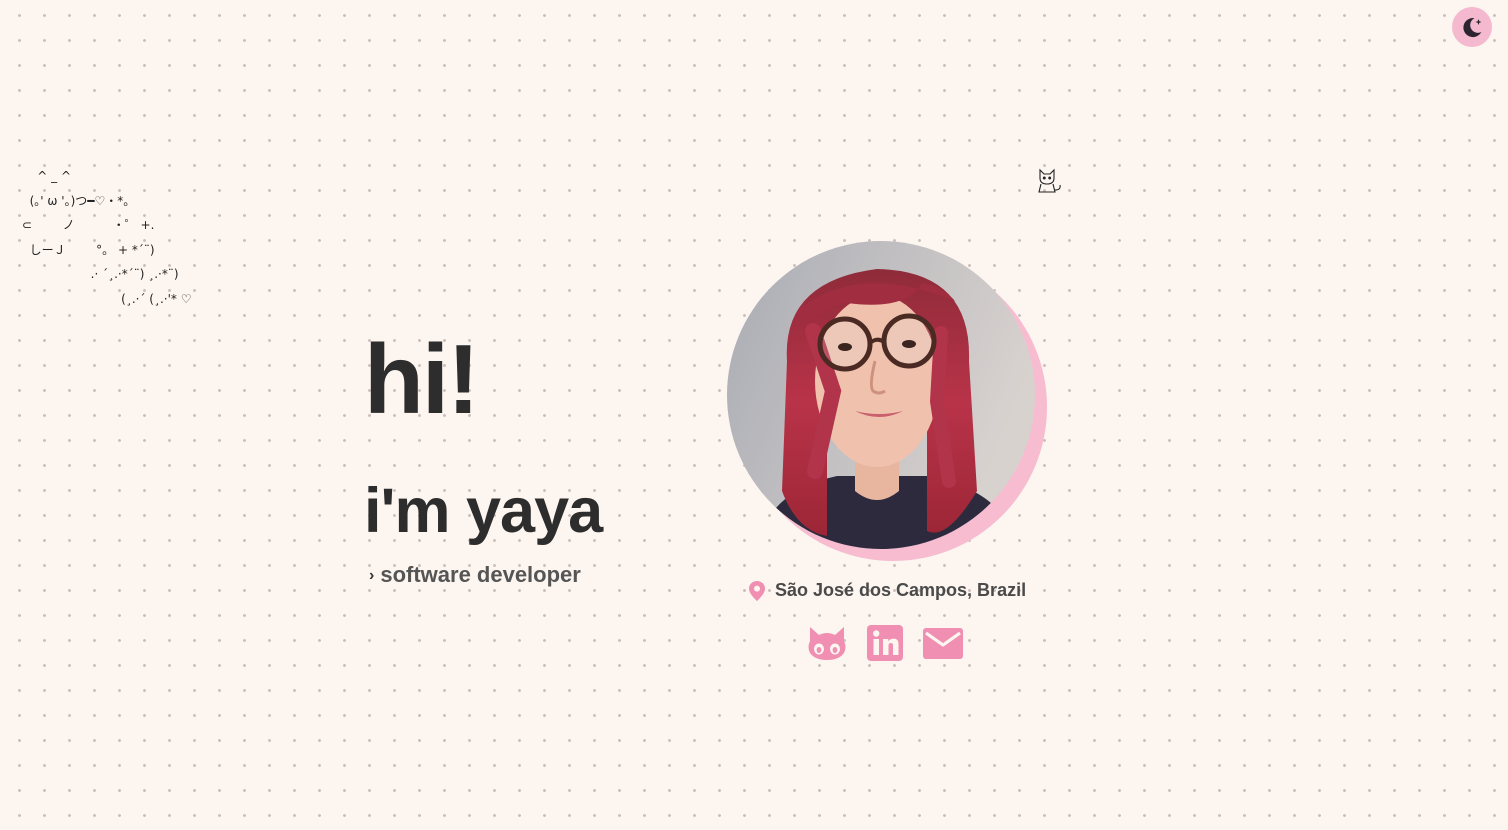 The image size is (1508, 830). I want to click on moon-icon, so click(1472, 28).